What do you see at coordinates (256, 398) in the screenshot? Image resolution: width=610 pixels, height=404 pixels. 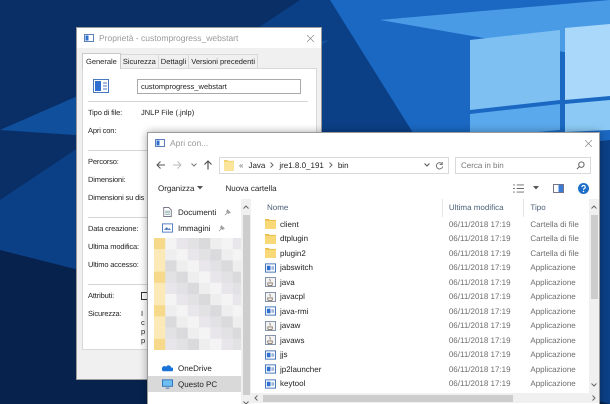 I see `scroll-left-icon` at bounding box center [256, 398].